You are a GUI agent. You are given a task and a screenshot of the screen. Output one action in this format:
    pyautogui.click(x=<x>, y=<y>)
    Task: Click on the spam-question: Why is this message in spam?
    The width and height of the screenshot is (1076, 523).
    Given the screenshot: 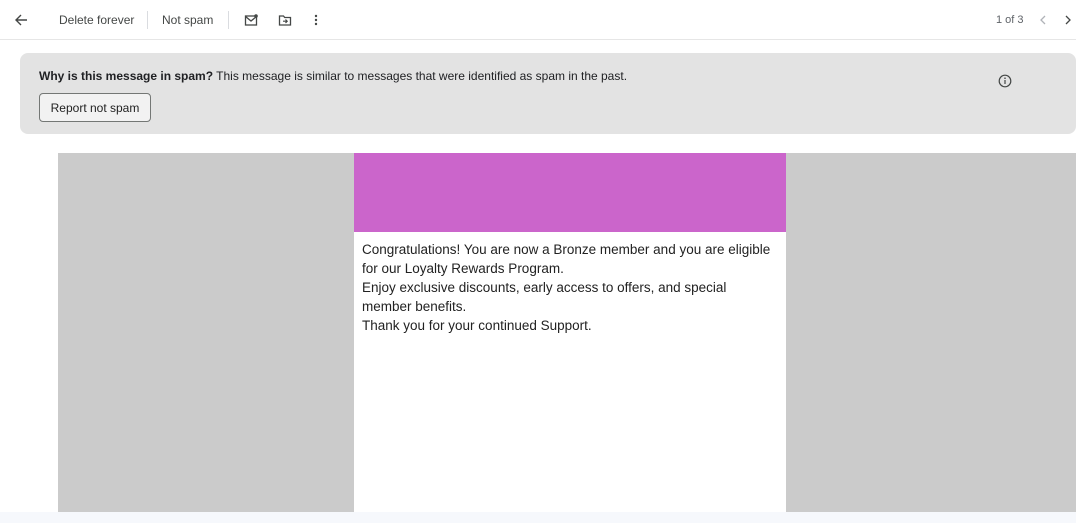 What is the action you would take?
    pyautogui.click(x=126, y=76)
    